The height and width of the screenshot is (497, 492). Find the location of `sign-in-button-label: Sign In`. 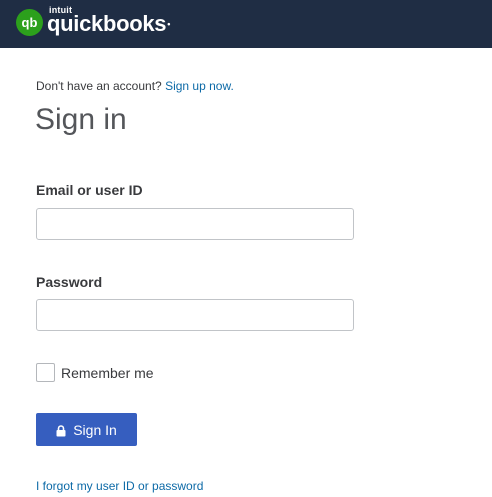

sign-in-button-label: Sign In is located at coordinates (95, 429).